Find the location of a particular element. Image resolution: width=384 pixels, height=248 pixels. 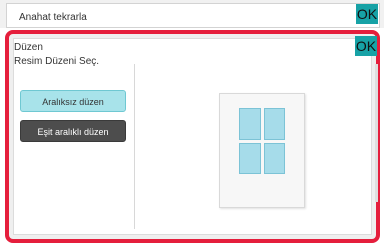

esit-aralikli-duzen-button: Eşit aralıklı düzen is located at coordinates (73, 131).